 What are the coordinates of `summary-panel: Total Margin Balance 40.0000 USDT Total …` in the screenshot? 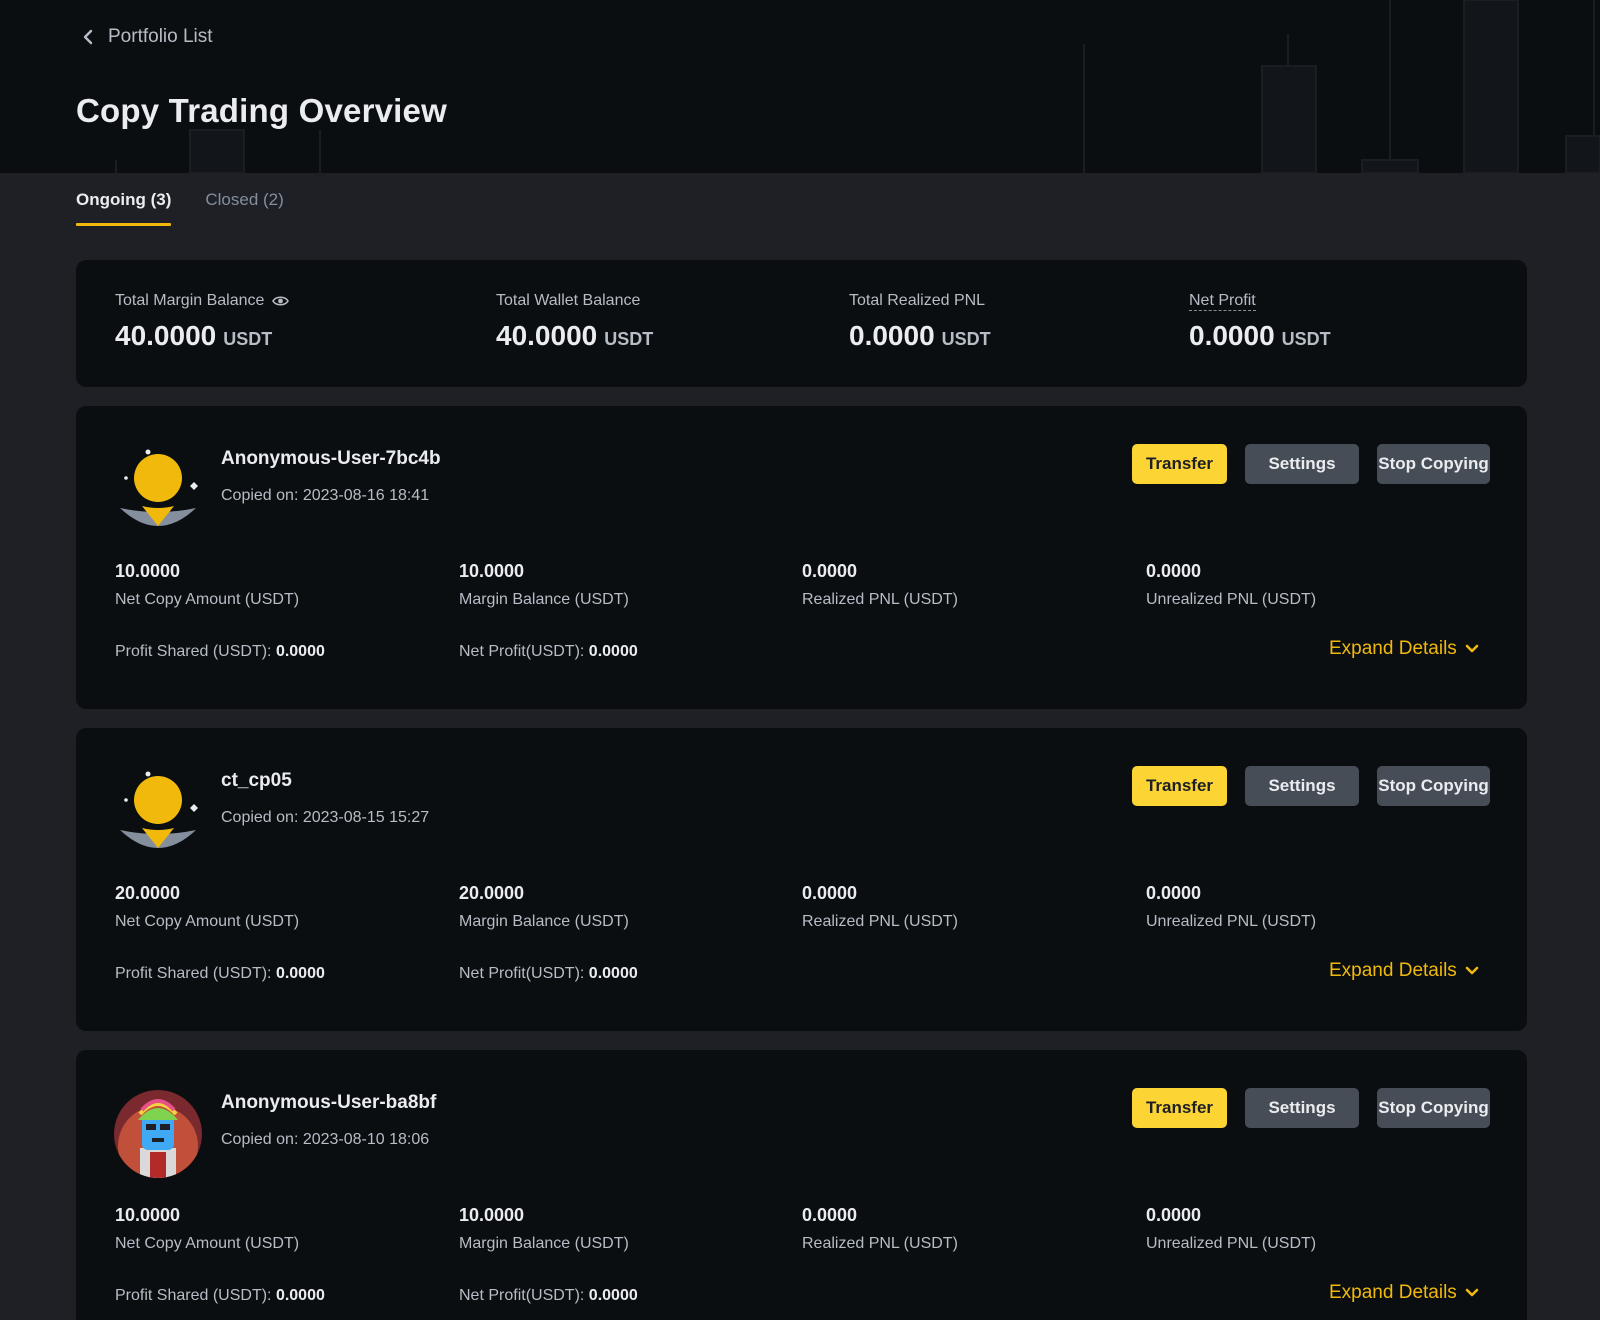 It's located at (801, 323).